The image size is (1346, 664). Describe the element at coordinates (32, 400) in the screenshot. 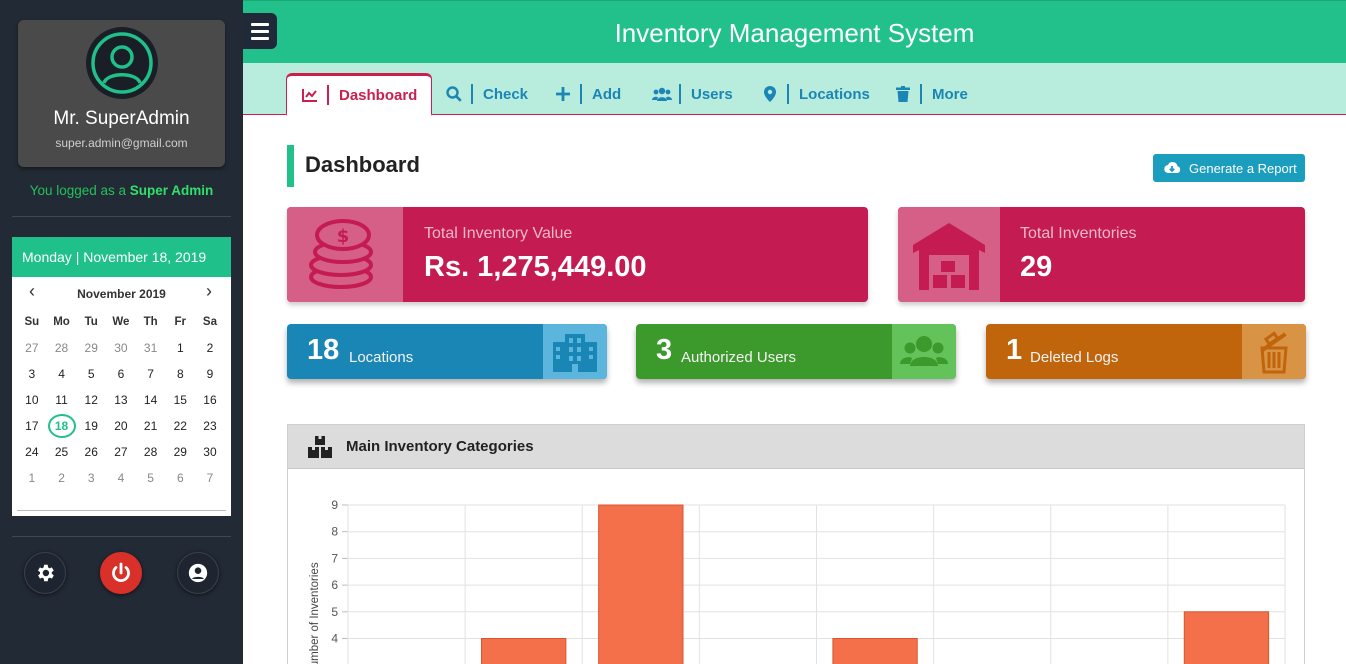

I see `calendar-day: 10` at that location.